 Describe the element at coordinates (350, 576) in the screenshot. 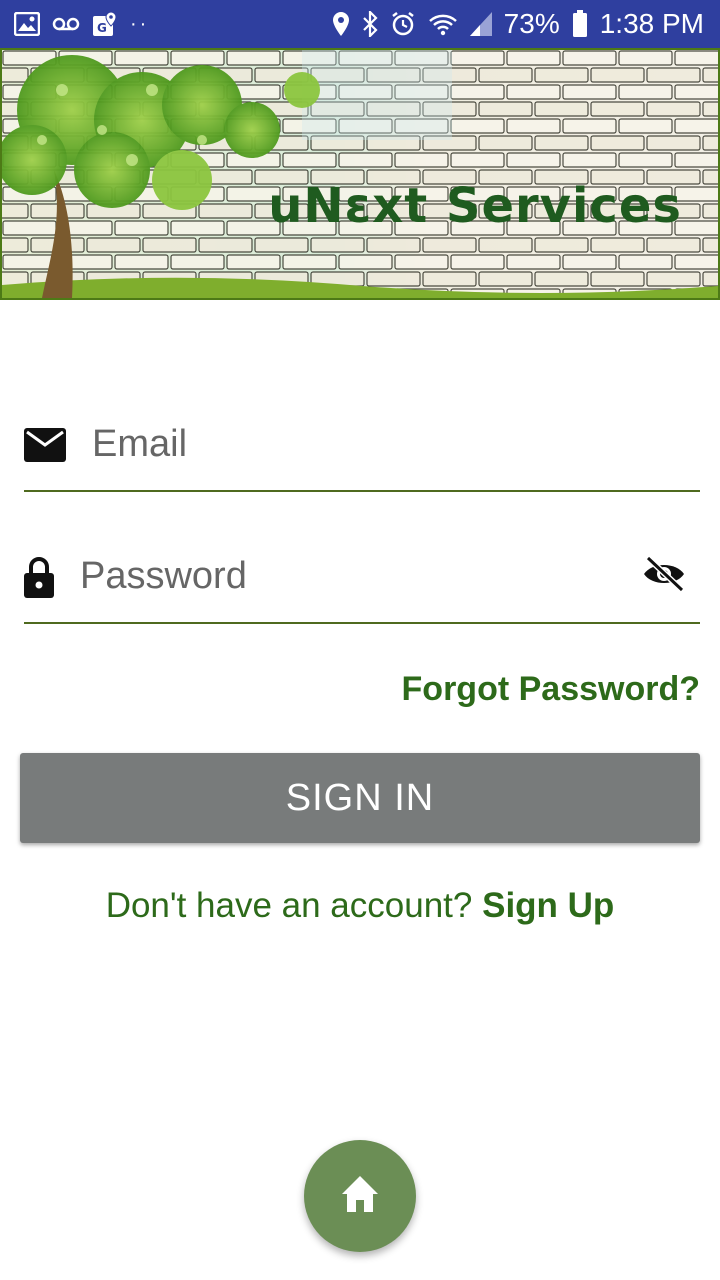

I see `password-input` at that location.